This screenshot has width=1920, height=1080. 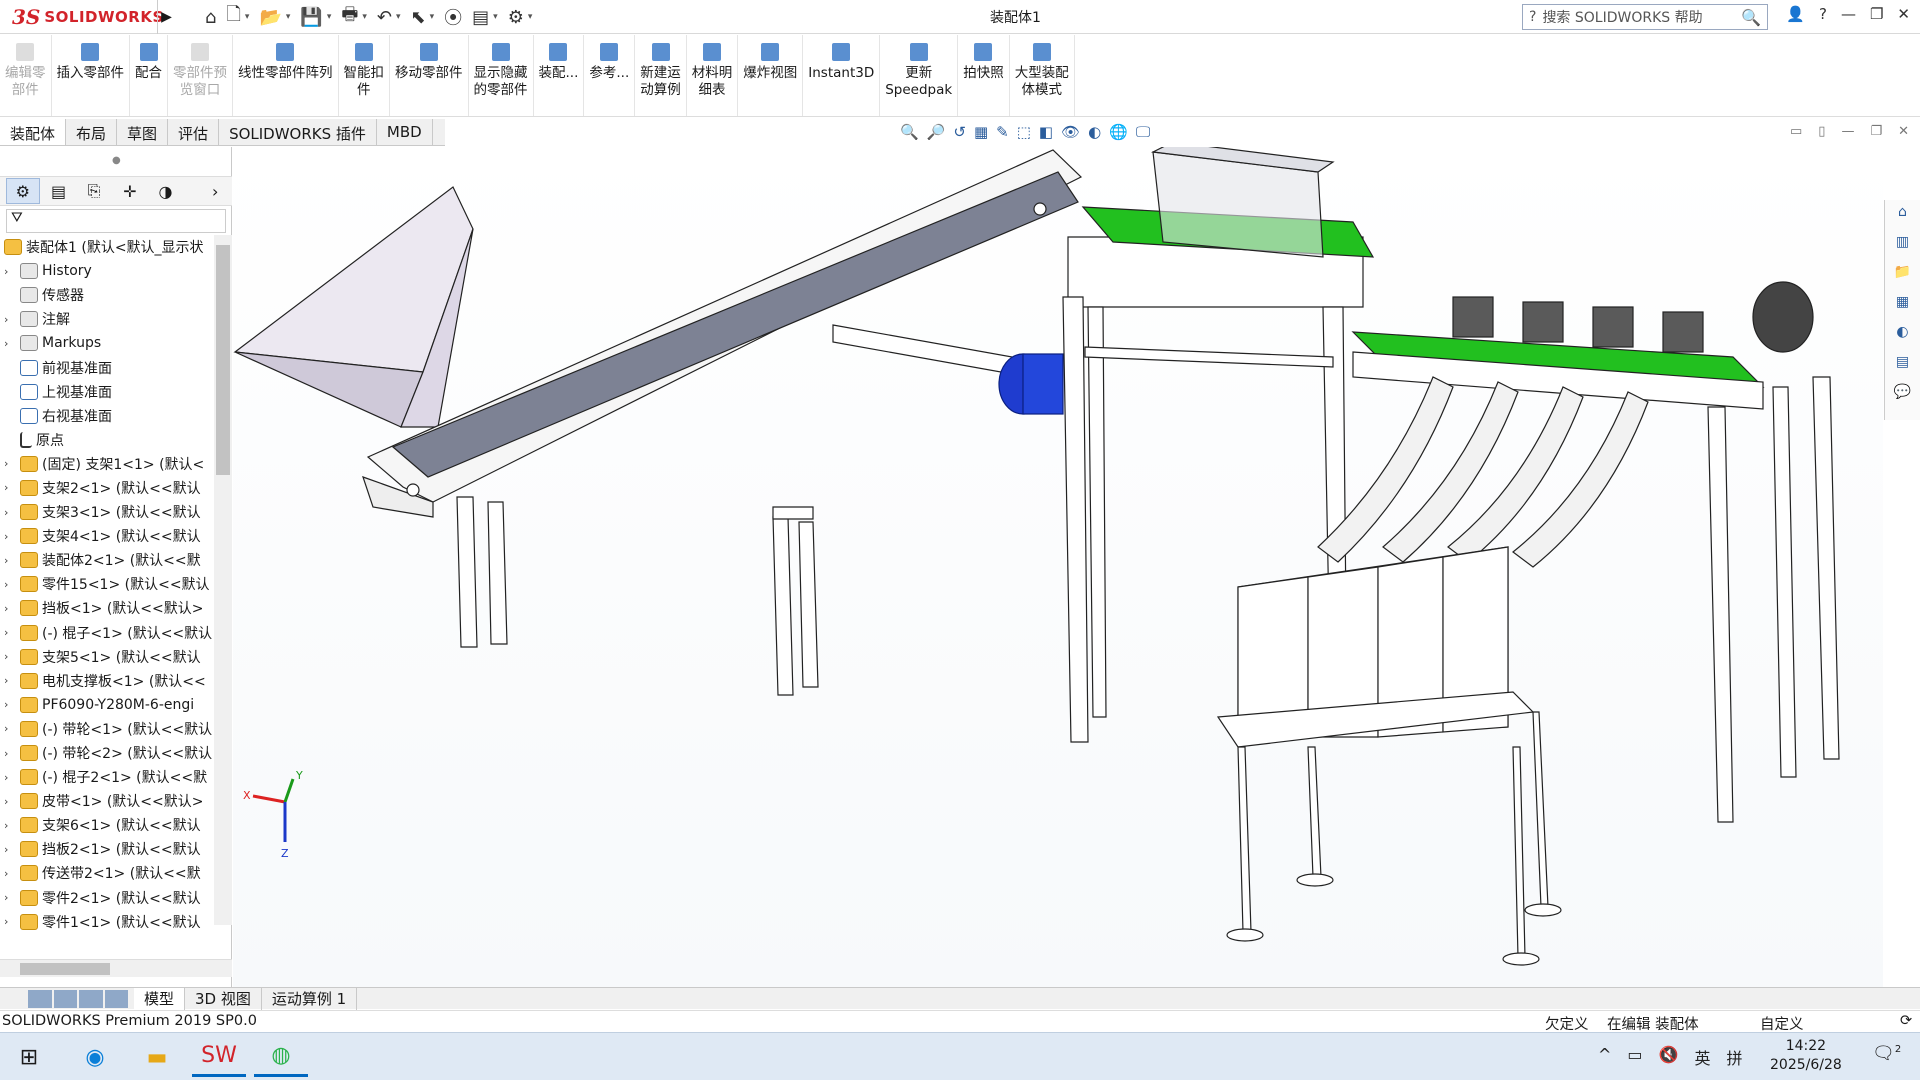 I want to click on print-icon: 🖶, so click(x=349, y=17).